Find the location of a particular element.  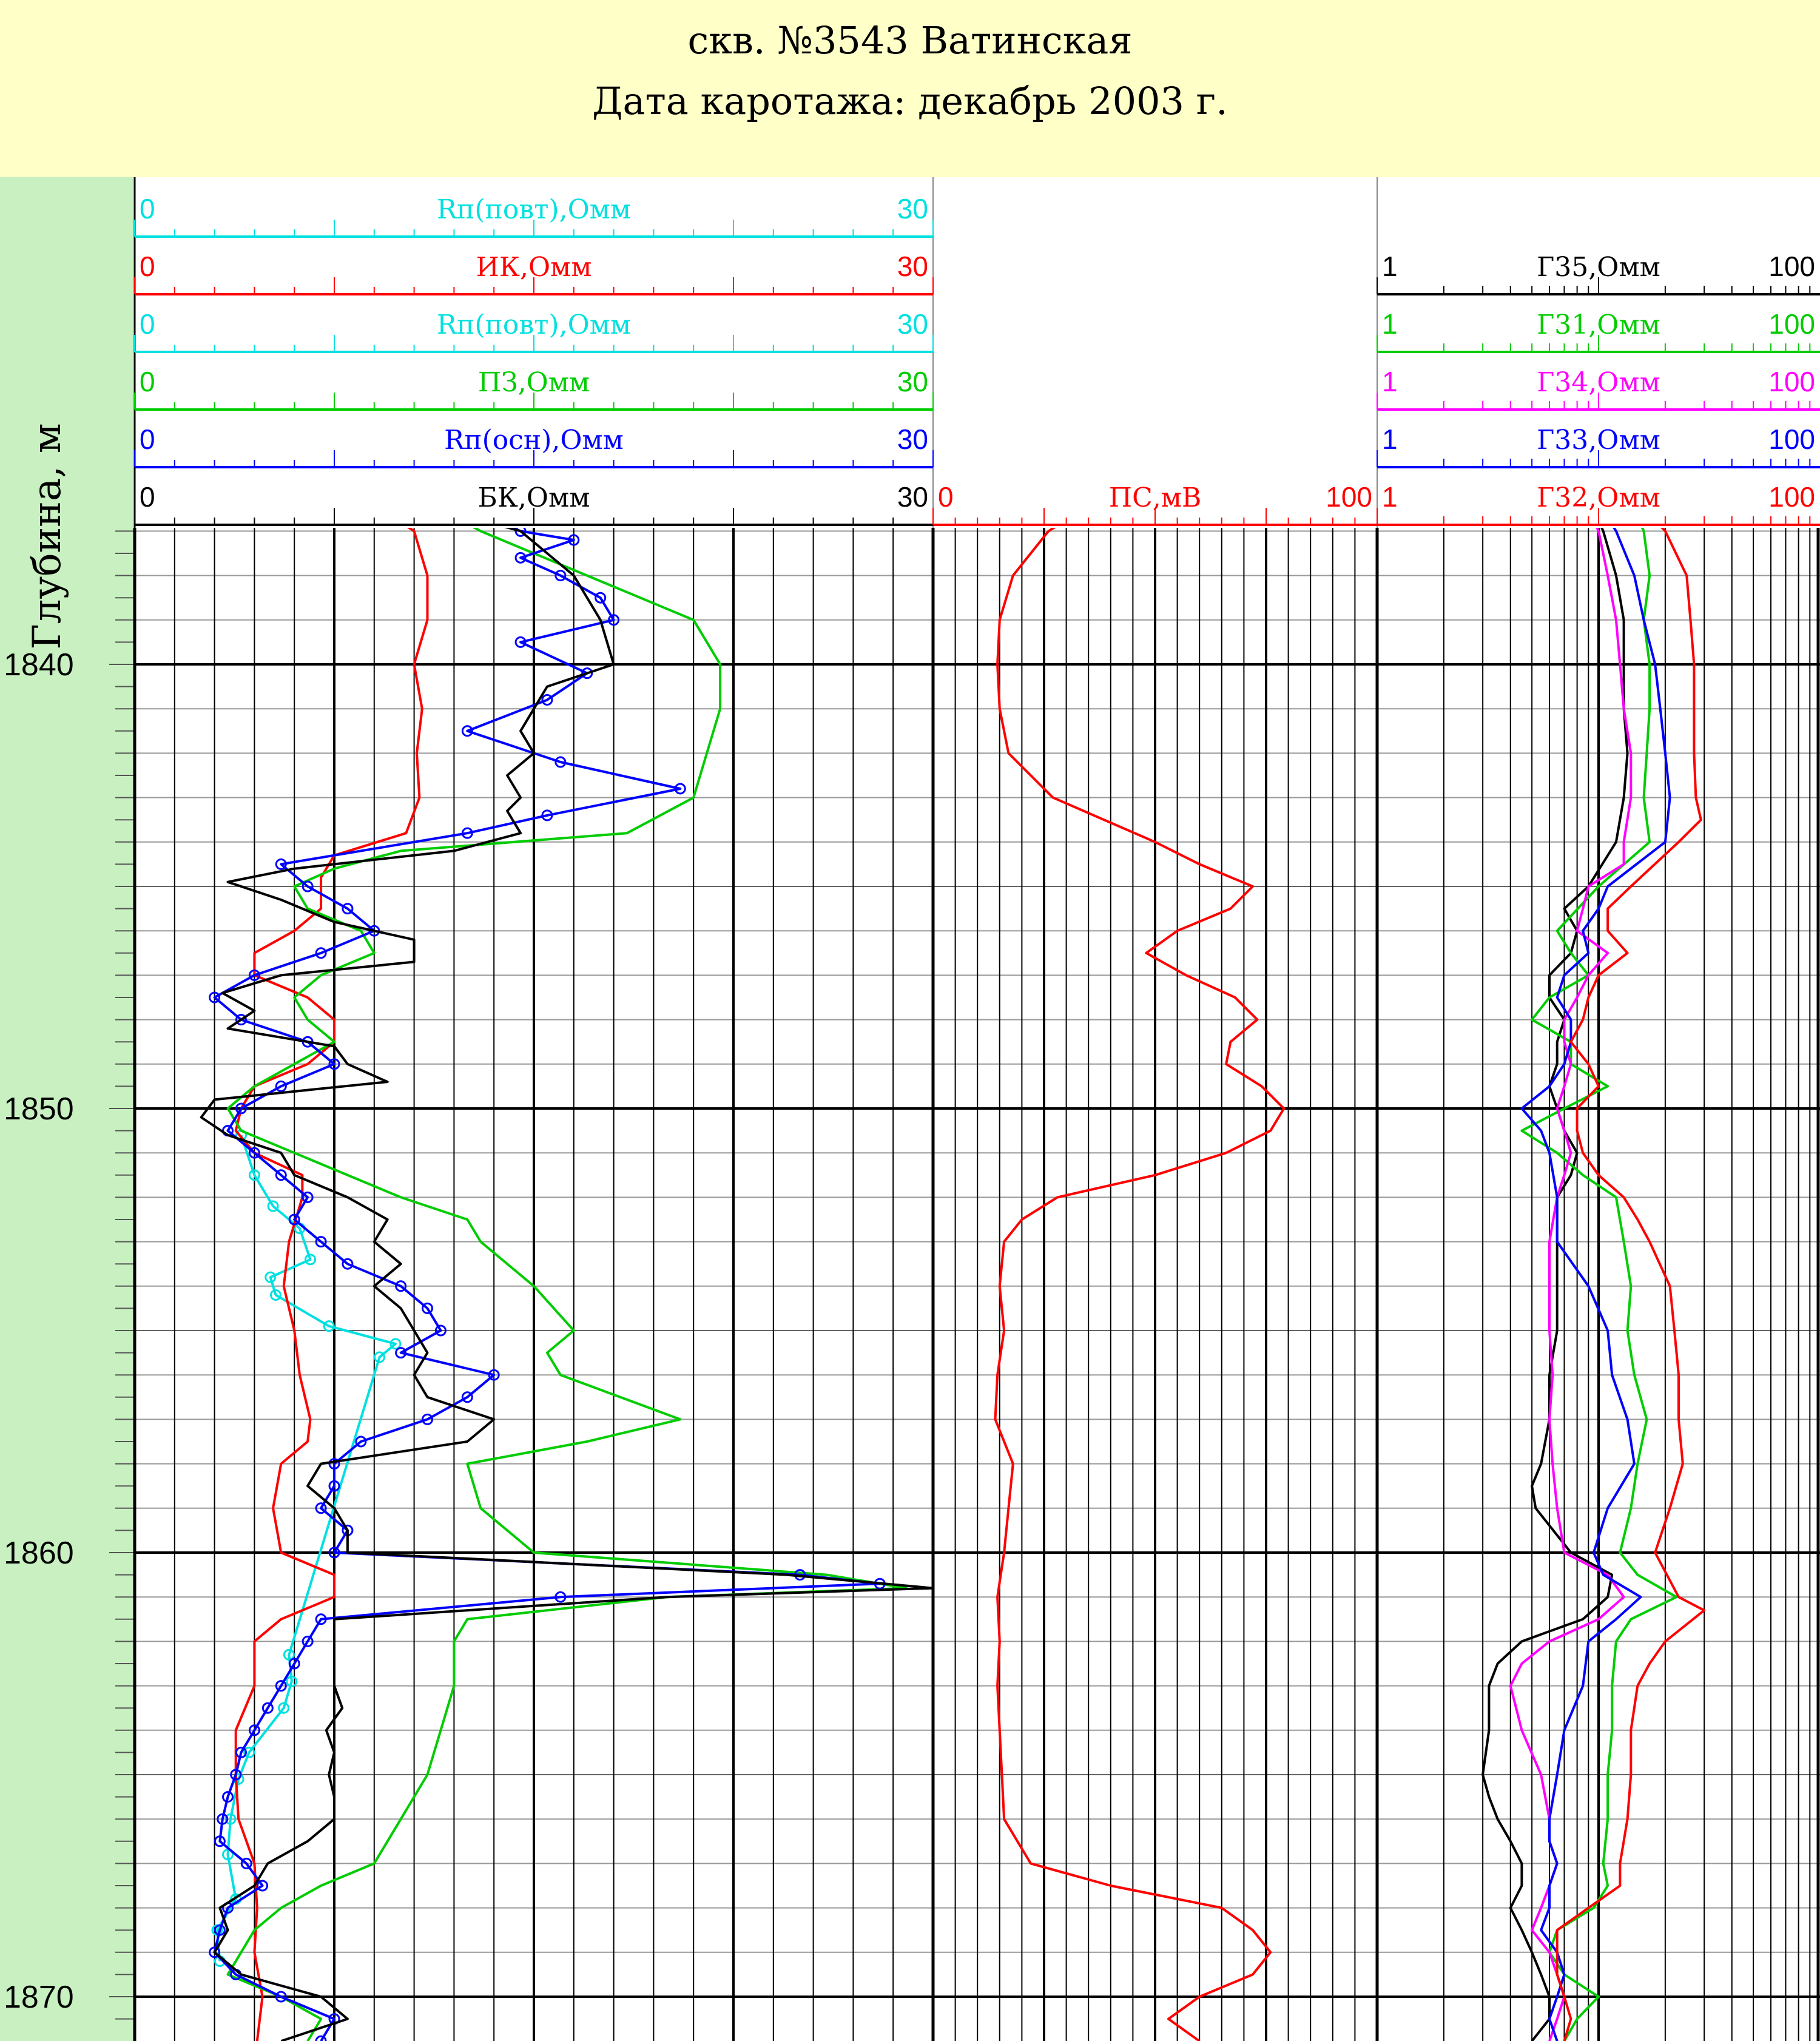

curve-name: Г32,Омм is located at coordinates (1598, 497).